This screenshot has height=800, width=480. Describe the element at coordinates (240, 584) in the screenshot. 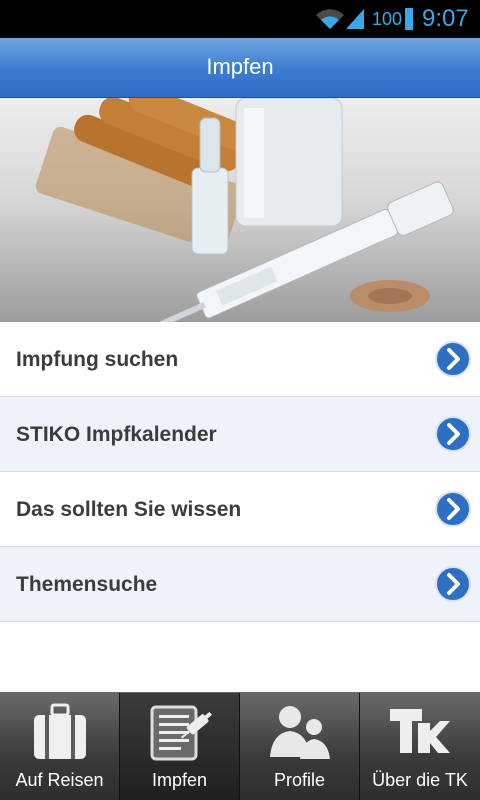

I see `menu-item-themensuche: Themensuche` at that location.